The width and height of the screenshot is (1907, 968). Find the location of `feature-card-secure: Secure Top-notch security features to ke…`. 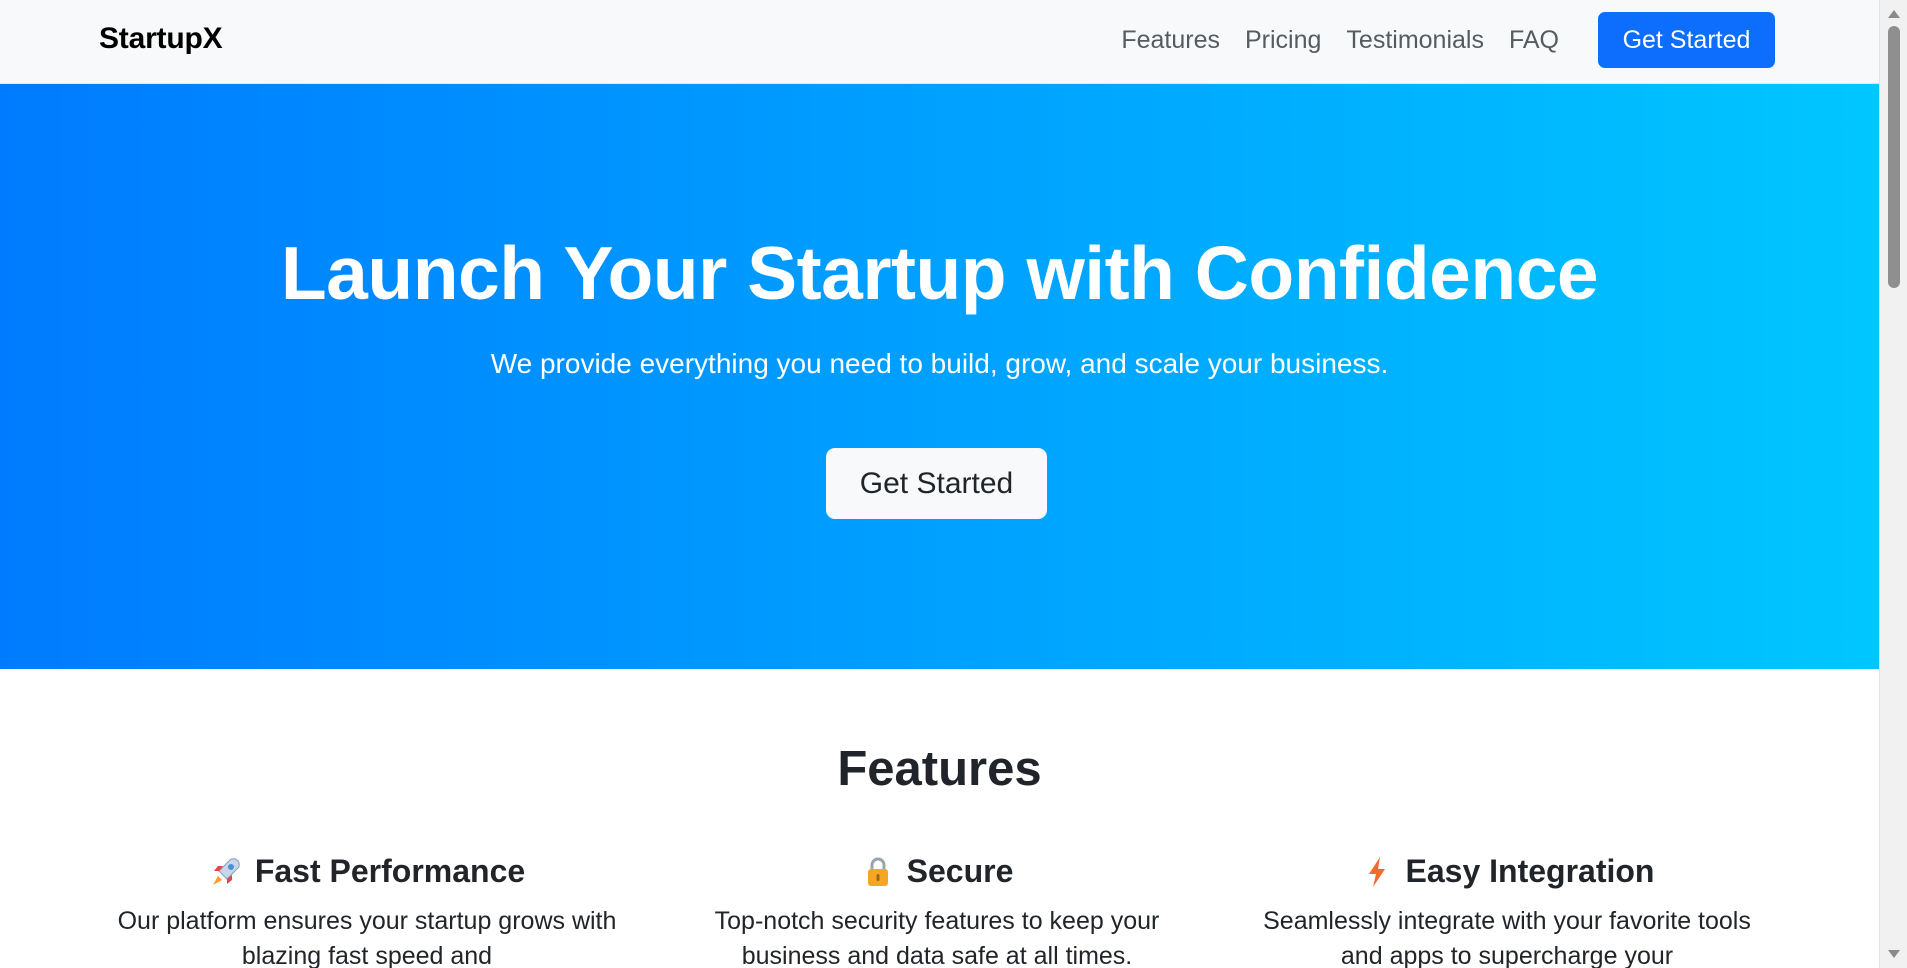

feature-card-secure: Secure Top-notch security features to ke… is located at coordinates (937, 910).